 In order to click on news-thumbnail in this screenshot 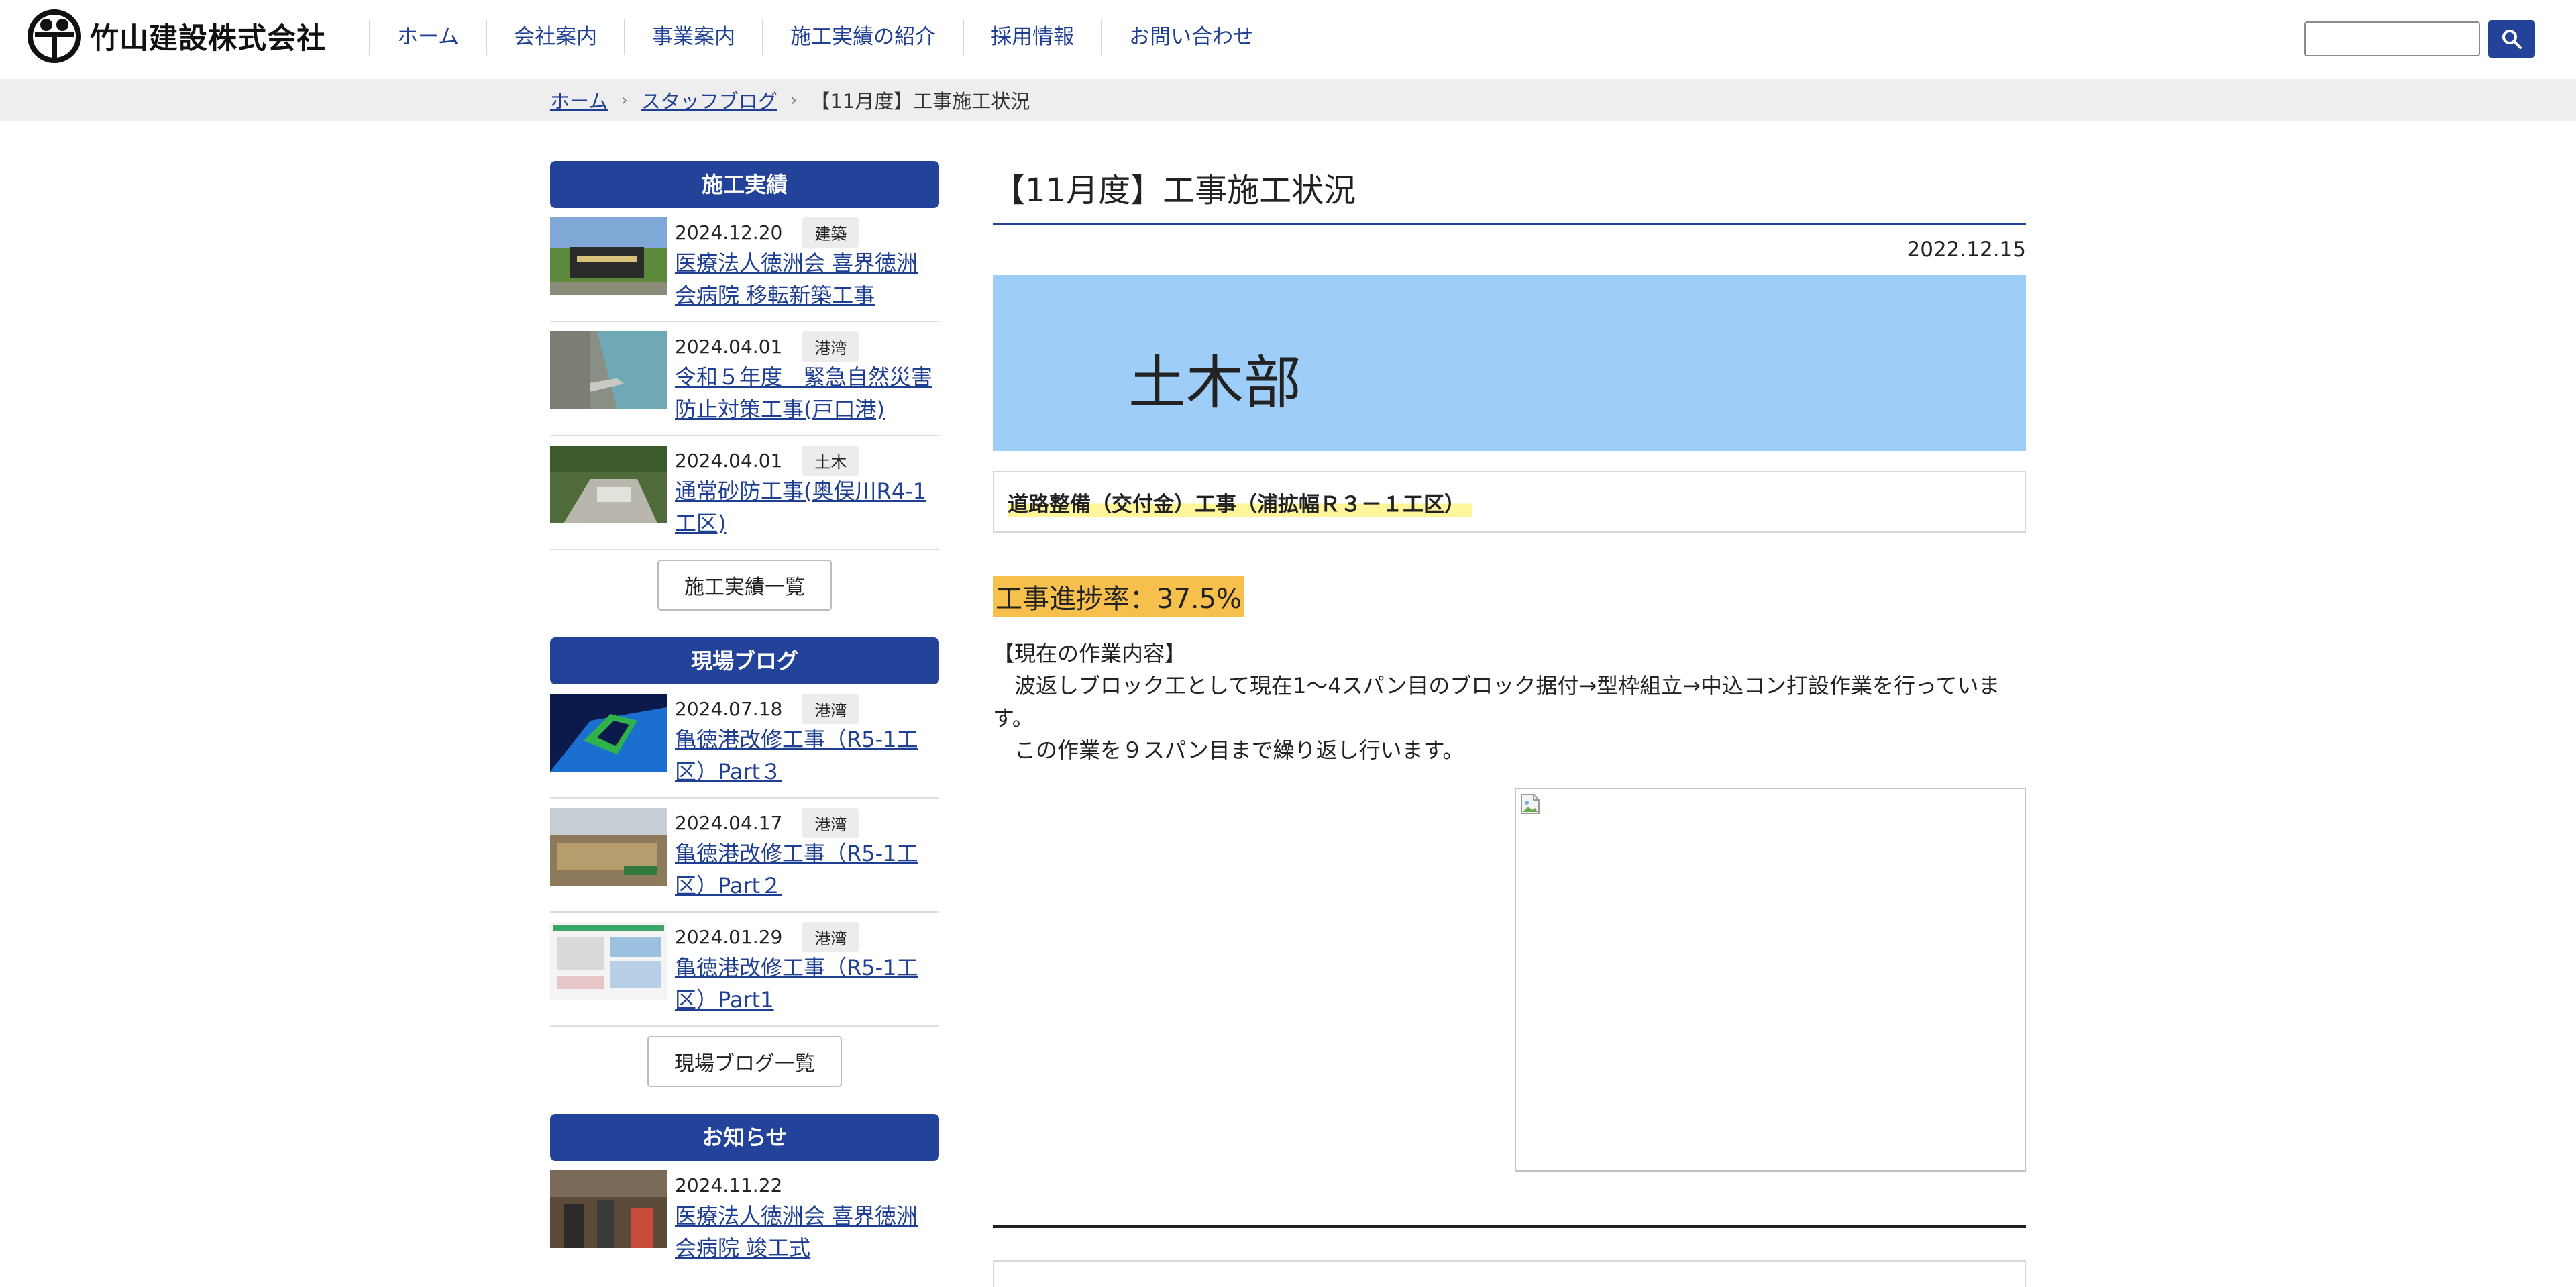, I will do `click(608, 1209)`.